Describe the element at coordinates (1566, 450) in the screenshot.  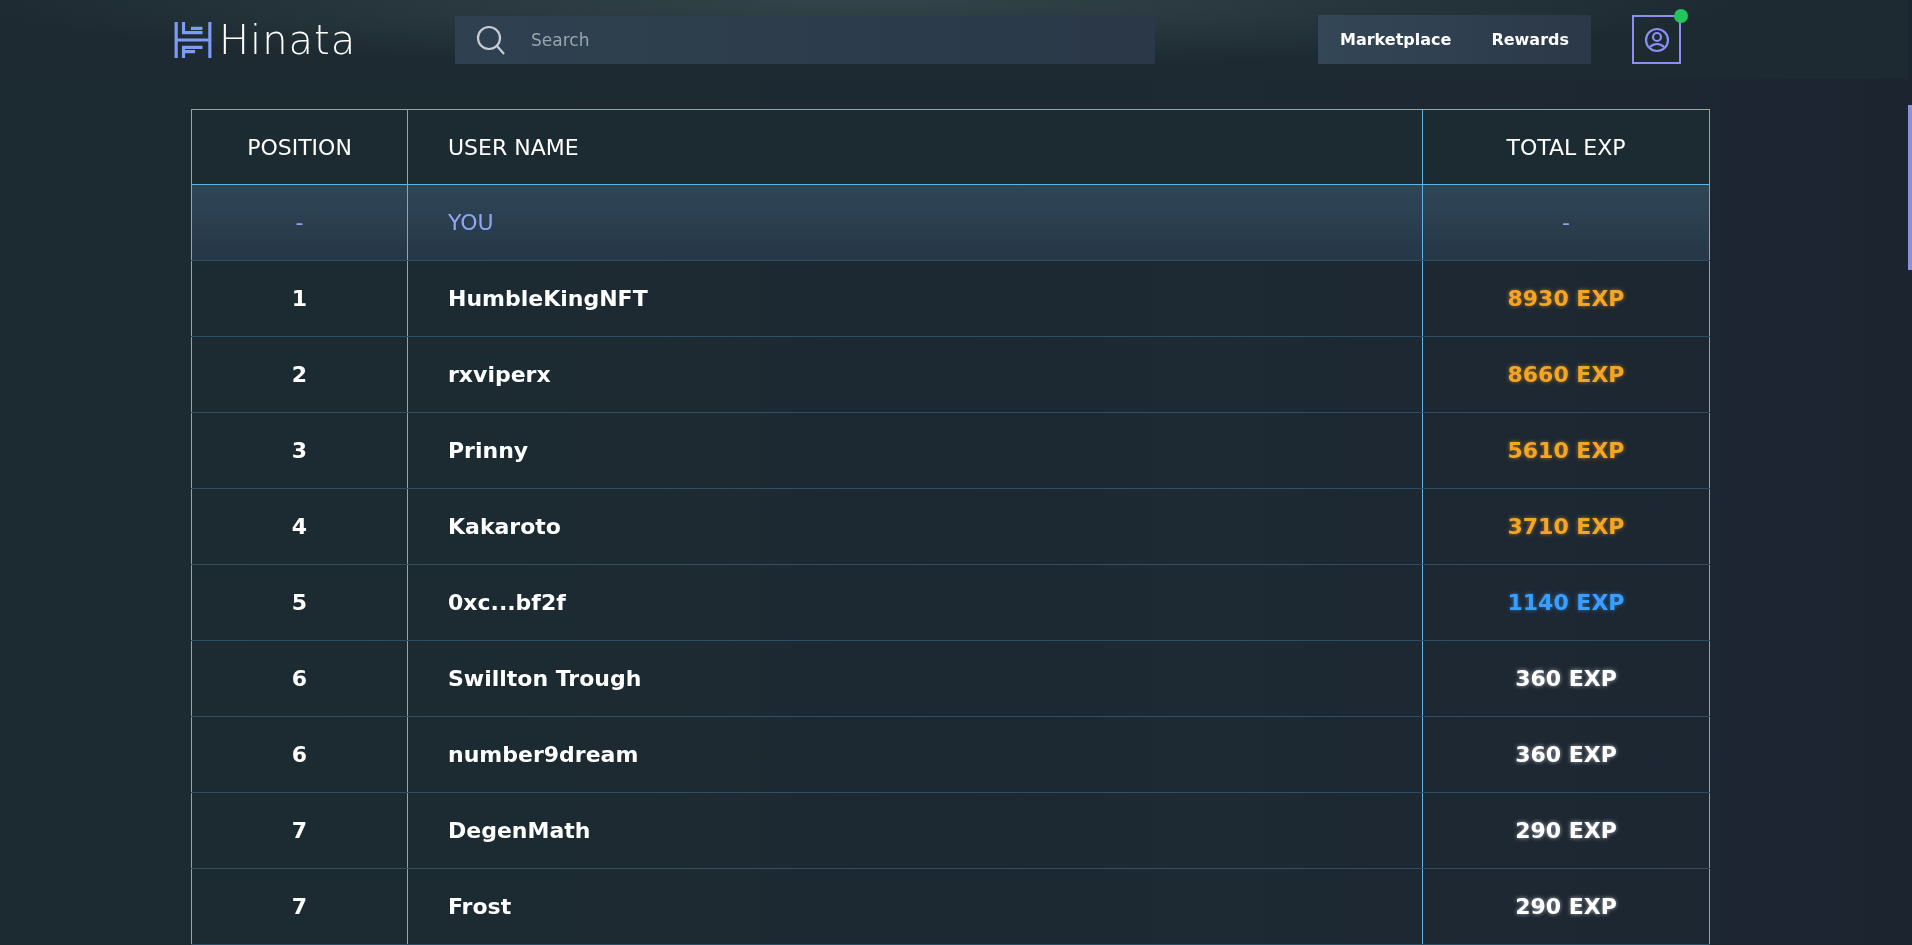
I see `exp-cell: 5610 EXP` at that location.